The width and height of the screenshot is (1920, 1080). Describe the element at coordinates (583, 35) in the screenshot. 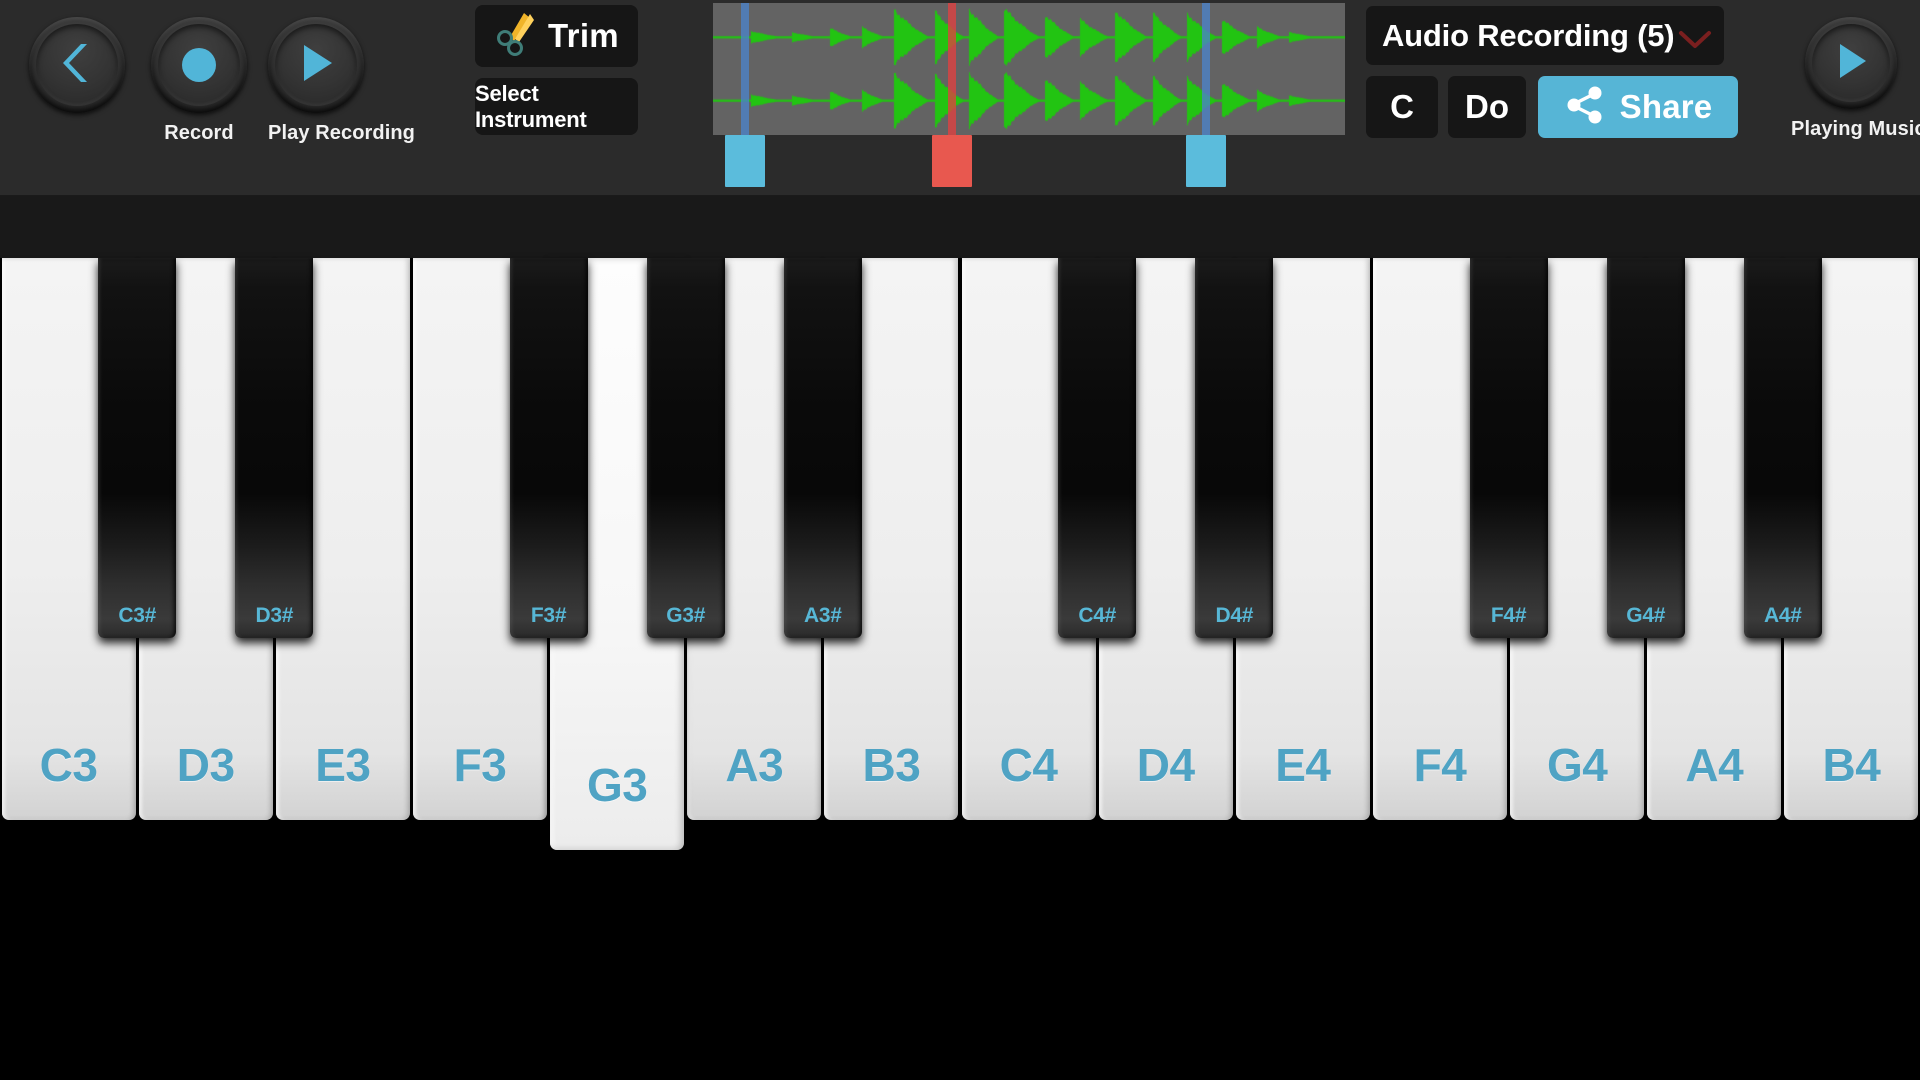

I see `trim-label: Trim` at that location.